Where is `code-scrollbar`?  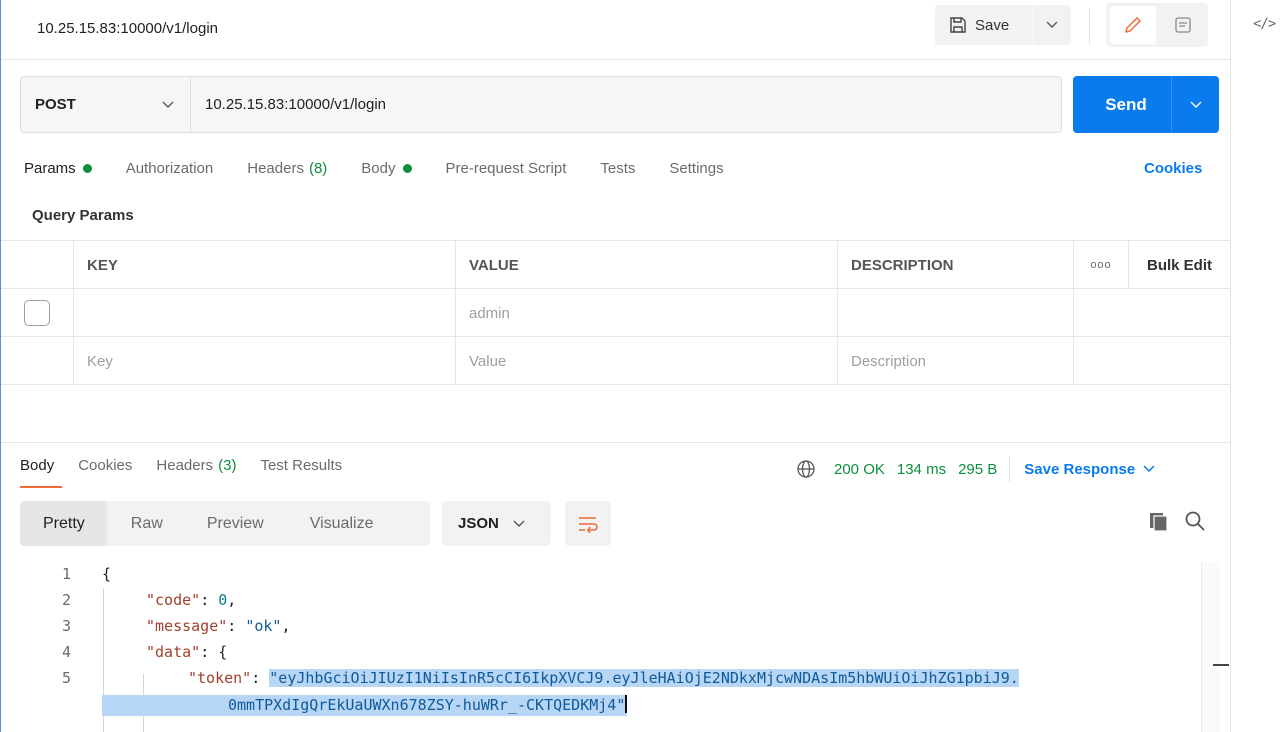
code-scrollbar is located at coordinates (1210, 647).